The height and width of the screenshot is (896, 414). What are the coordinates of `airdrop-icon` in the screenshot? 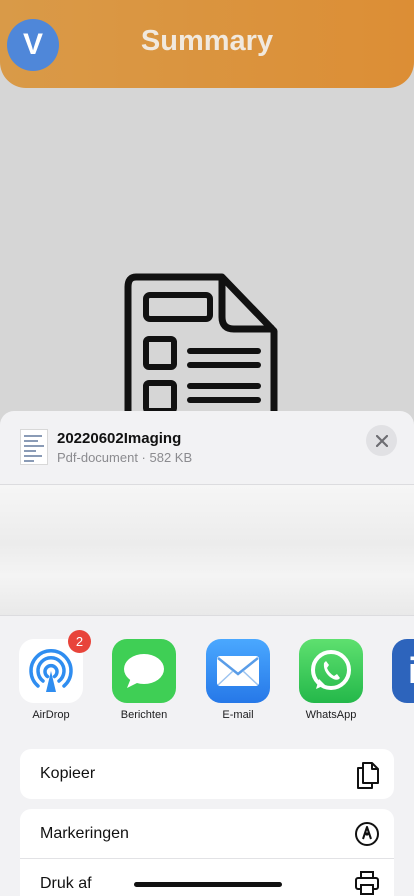 It's located at (51, 670).